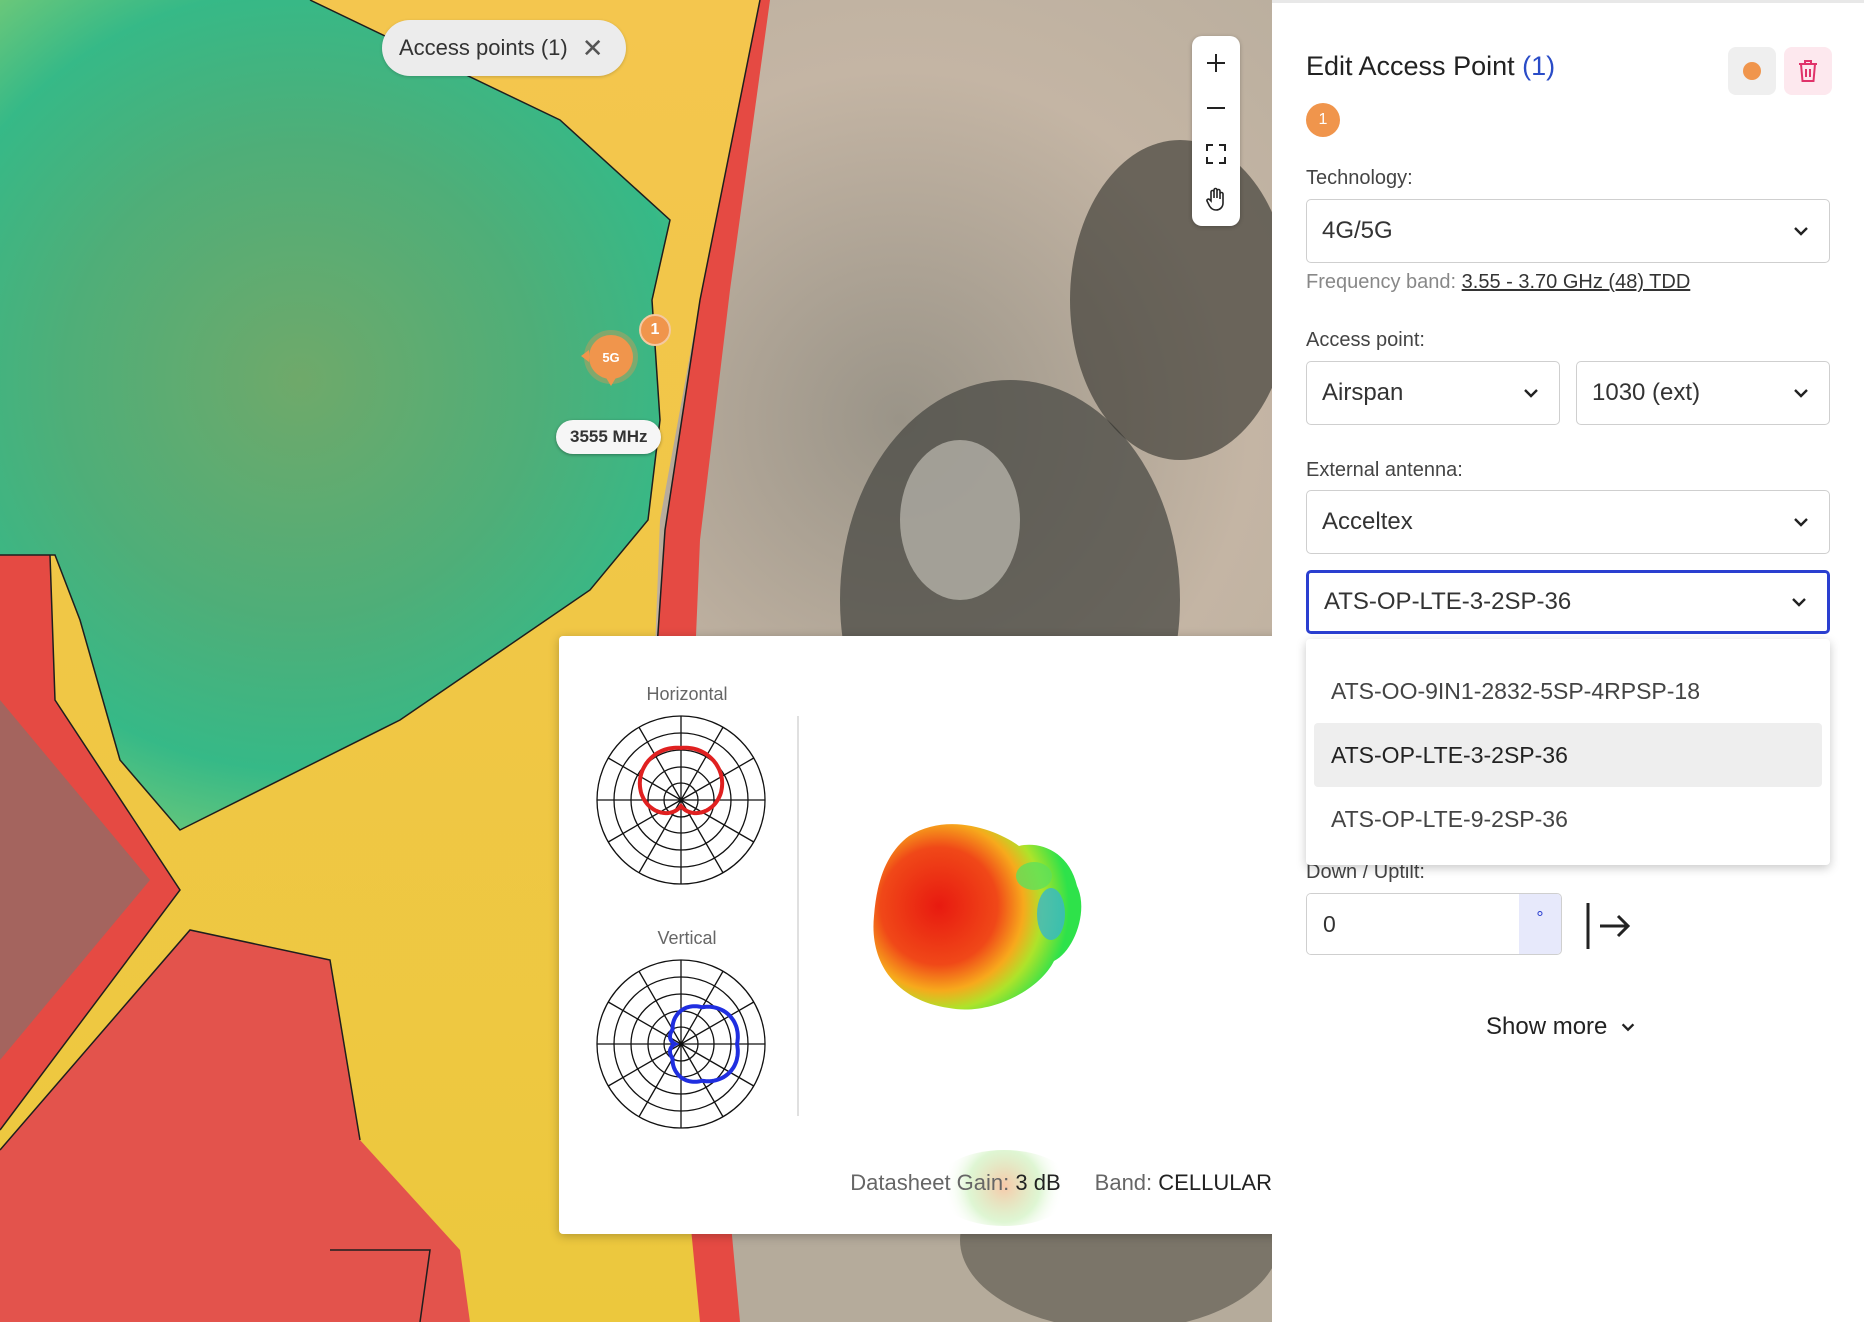  Describe the element at coordinates (1384, 470) in the screenshot. I see `external-antenna-label: External antenna:` at that location.